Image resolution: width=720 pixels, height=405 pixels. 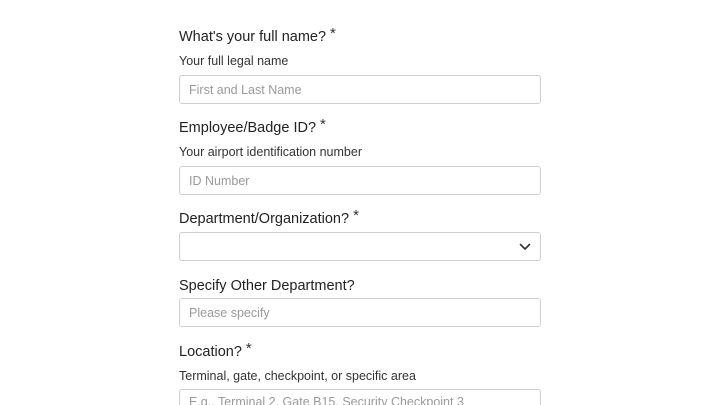 What do you see at coordinates (360, 246) in the screenshot?
I see `department-select` at bounding box center [360, 246].